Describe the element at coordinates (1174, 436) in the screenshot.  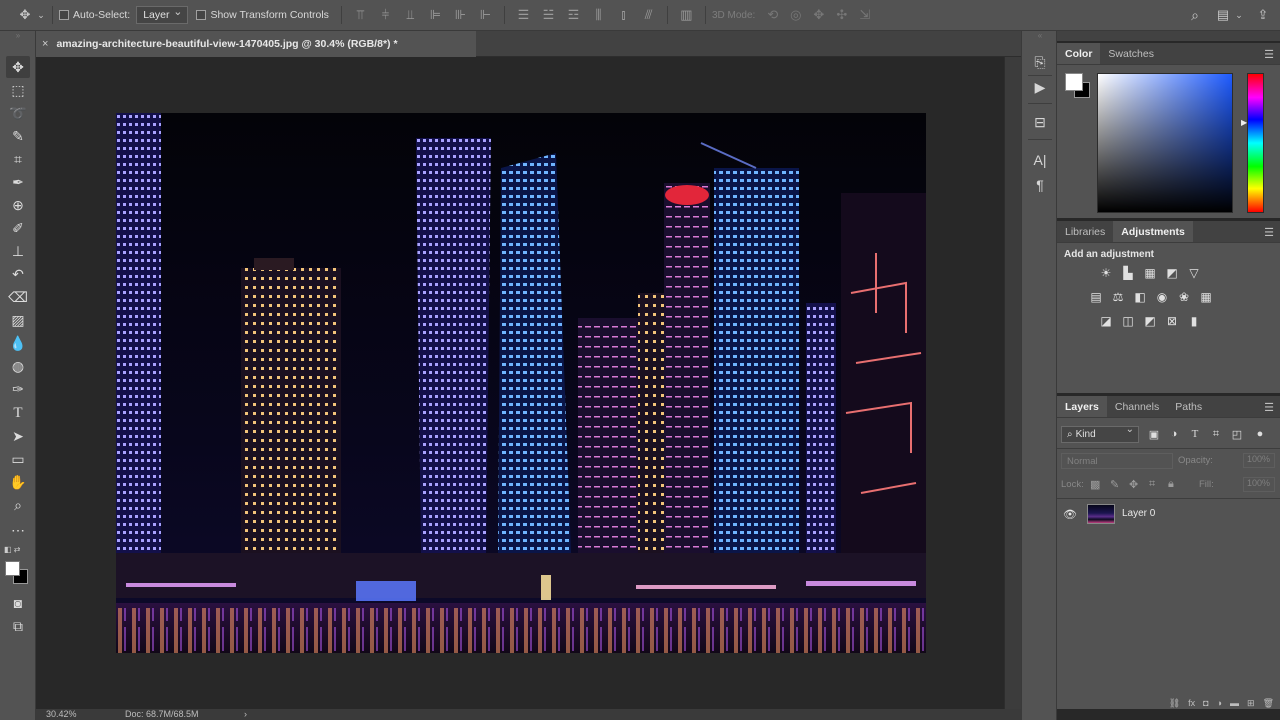
I see `adjustment-filter-icon: ◑` at that location.